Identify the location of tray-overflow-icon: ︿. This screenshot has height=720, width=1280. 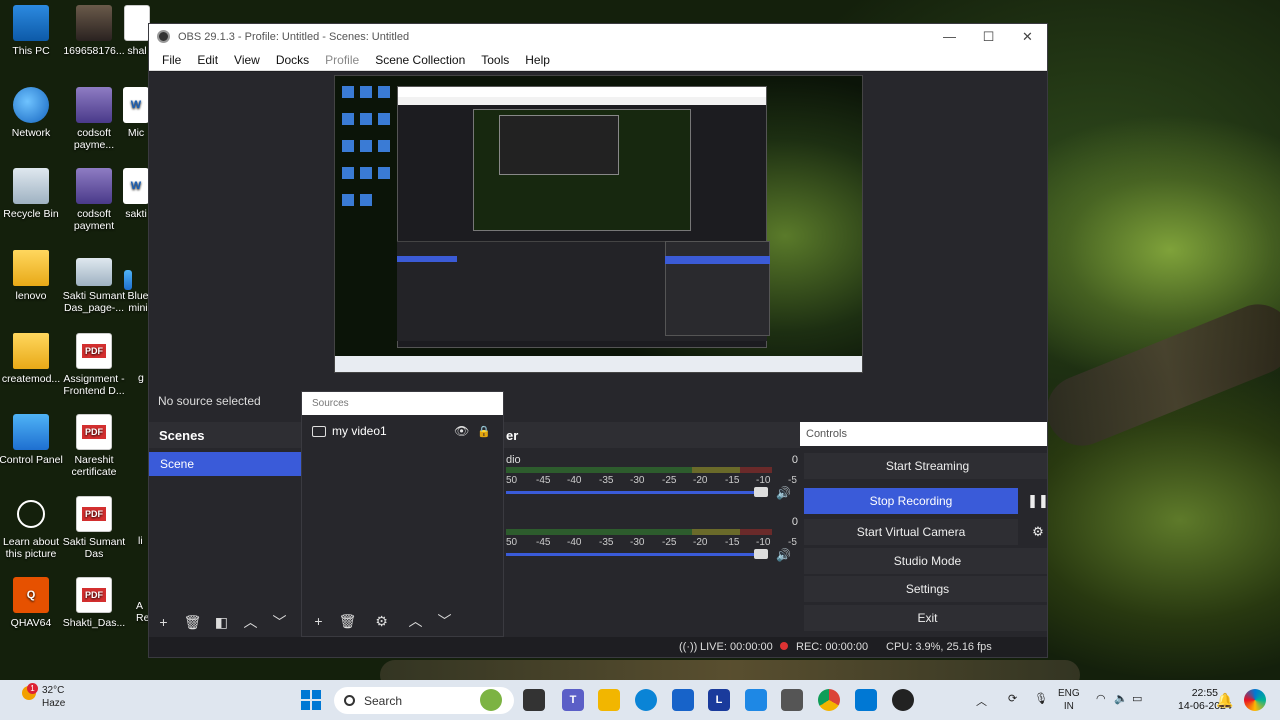
(981, 701).